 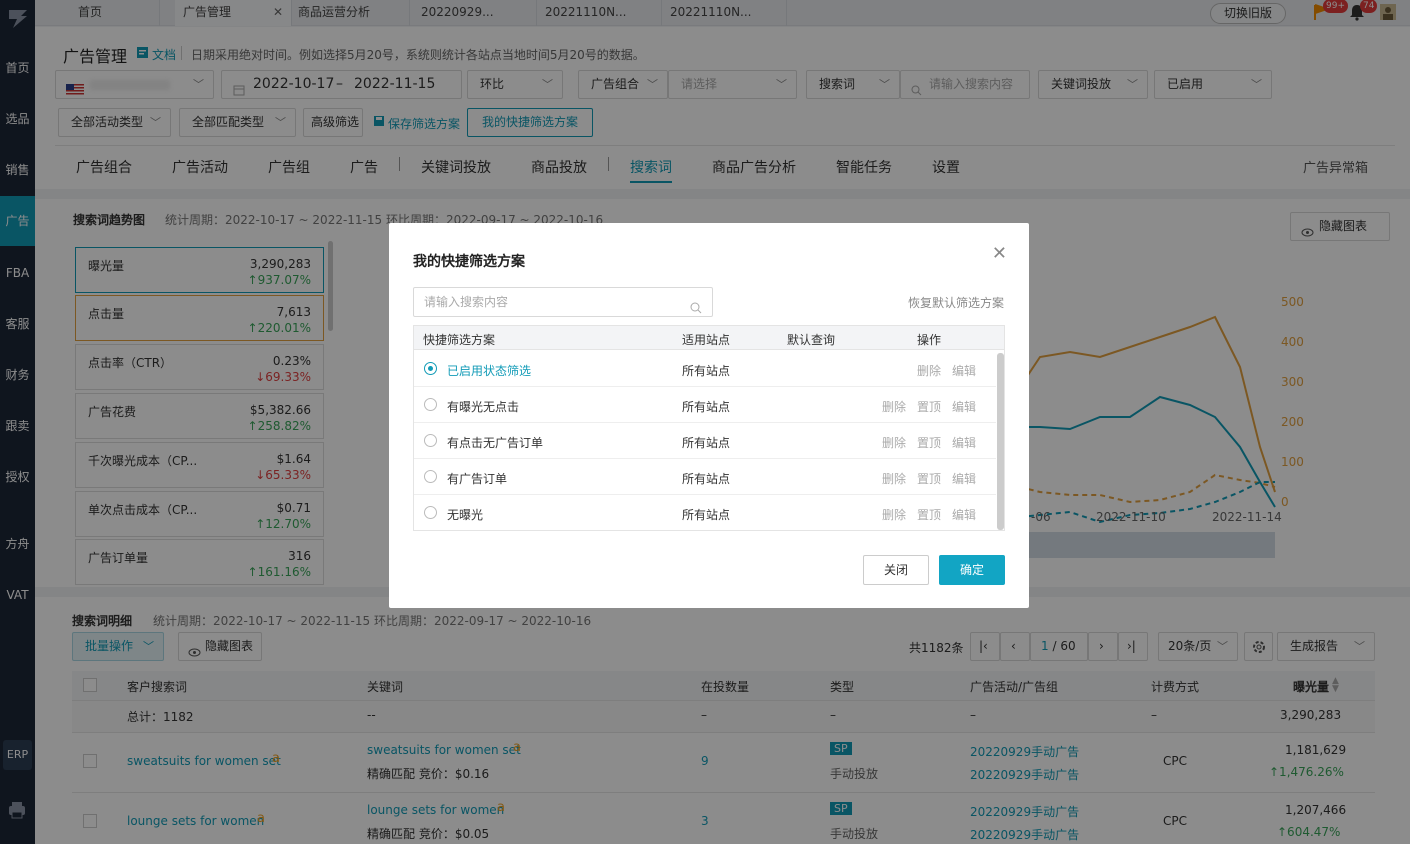 I want to click on scheme-name: 有广告订单, so click(x=477, y=479).